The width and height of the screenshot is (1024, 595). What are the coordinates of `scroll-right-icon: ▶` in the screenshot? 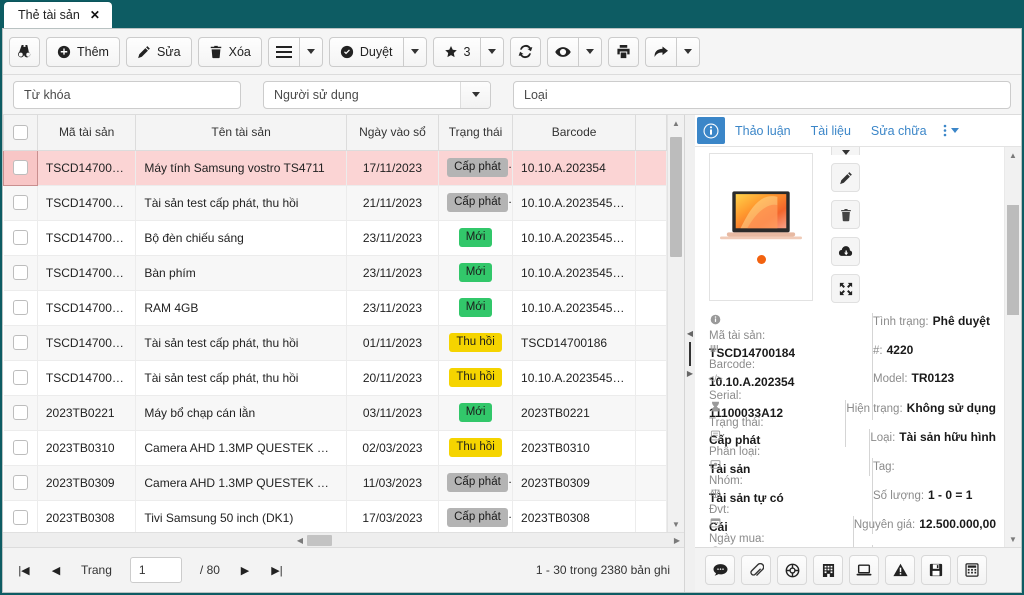 It's located at (677, 540).